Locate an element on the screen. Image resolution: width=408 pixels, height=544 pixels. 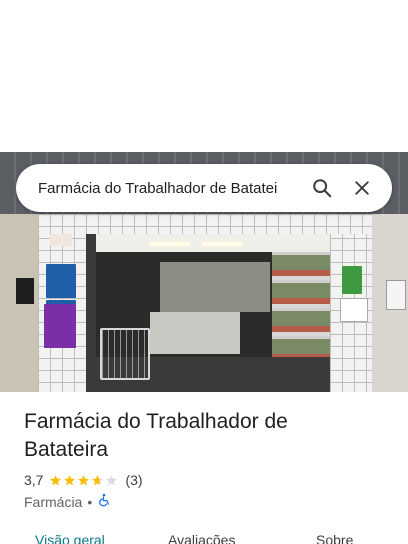
search-icon is located at coordinates (322, 188).